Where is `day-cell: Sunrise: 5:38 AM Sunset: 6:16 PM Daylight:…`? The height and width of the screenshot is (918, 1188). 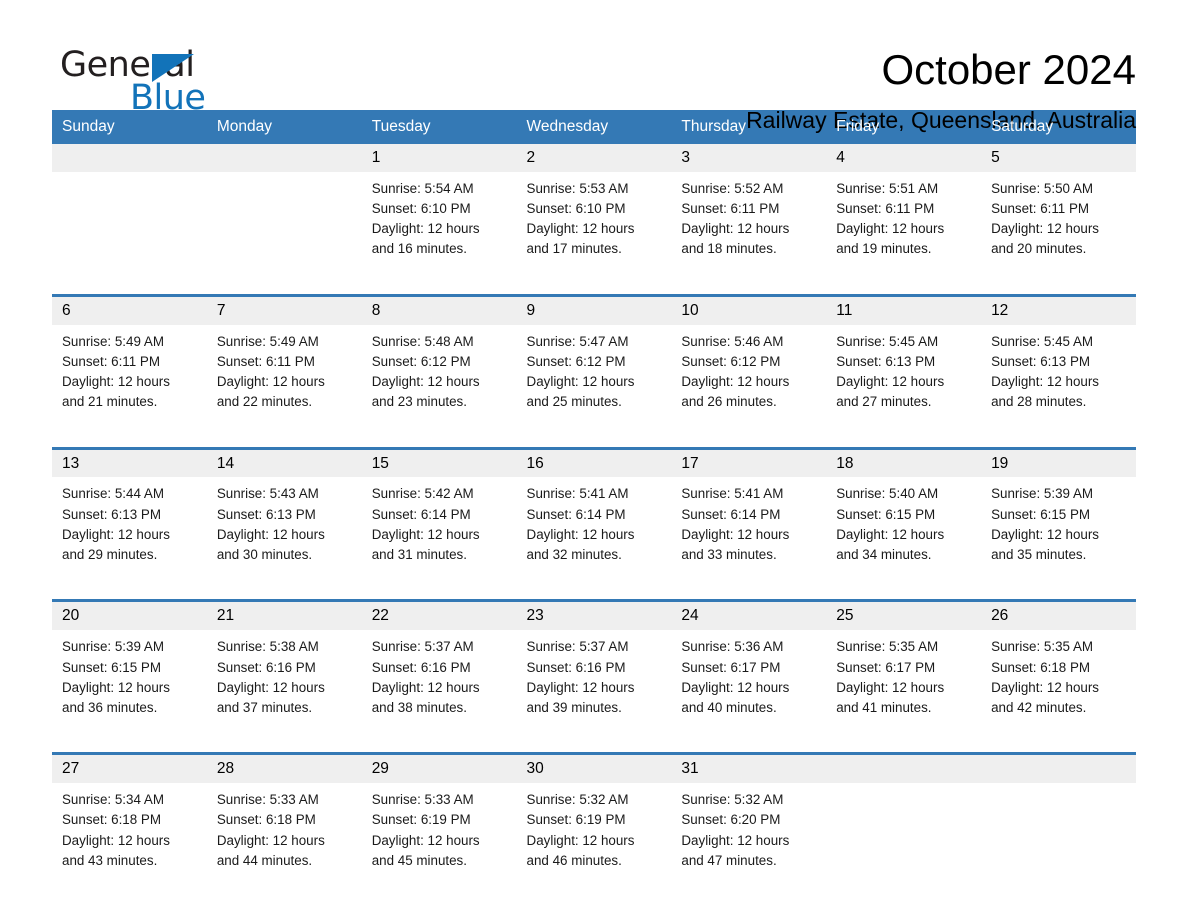
day-cell: Sunrise: 5:38 AM Sunset: 6:16 PM Daylight:… is located at coordinates (284, 692).